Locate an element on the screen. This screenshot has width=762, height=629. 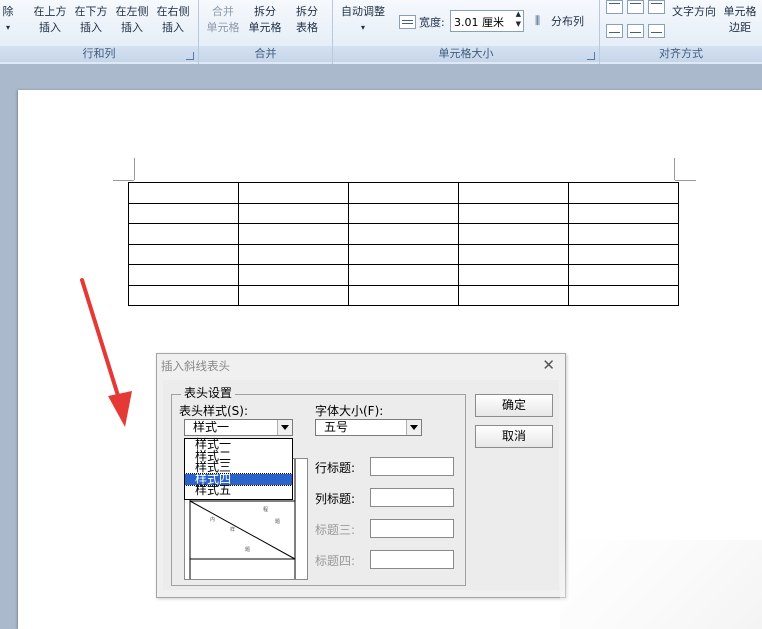
distribute-columns-button: ⫼ 分布列 is located at coordinates (563, 21).